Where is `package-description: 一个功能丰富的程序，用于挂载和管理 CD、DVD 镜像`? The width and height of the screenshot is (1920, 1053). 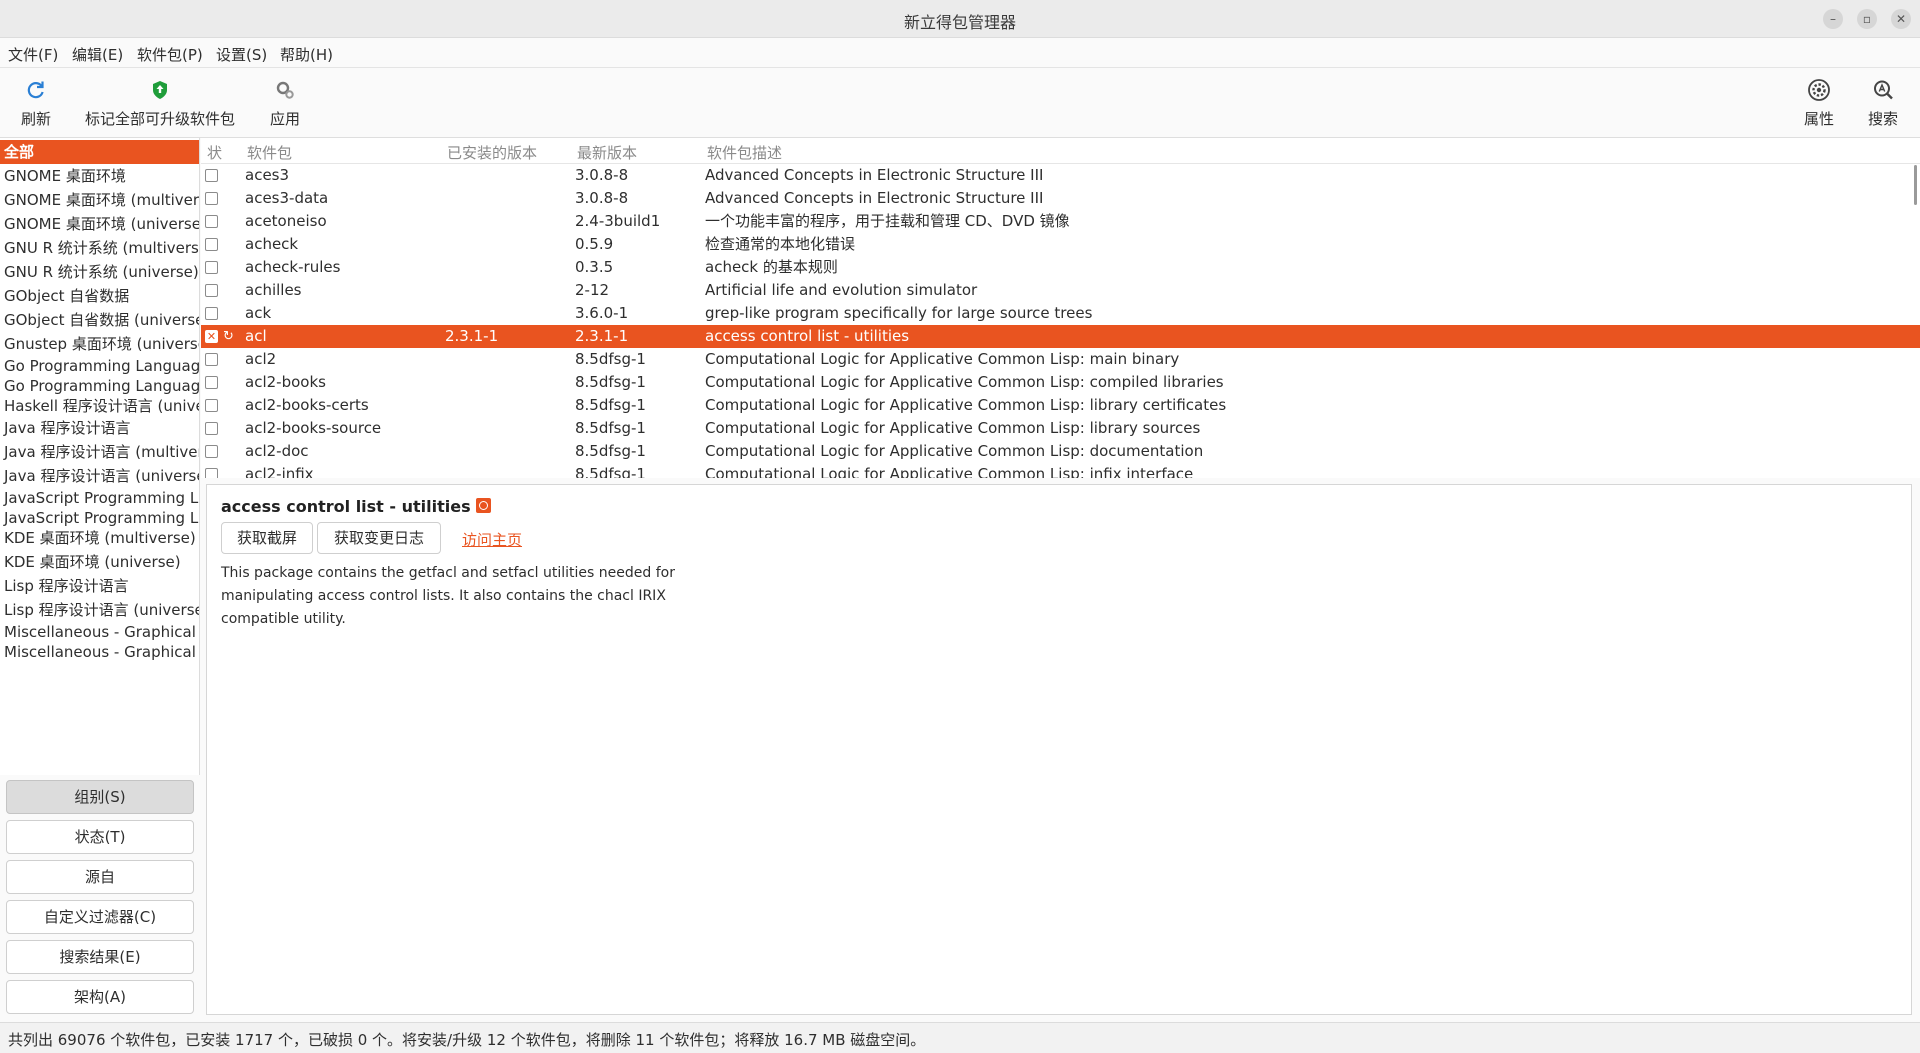 package-description: 一个功能丰富的程序，用于挂载和管理 CD、DVD 镜像 is located at coordinates (887, 221).